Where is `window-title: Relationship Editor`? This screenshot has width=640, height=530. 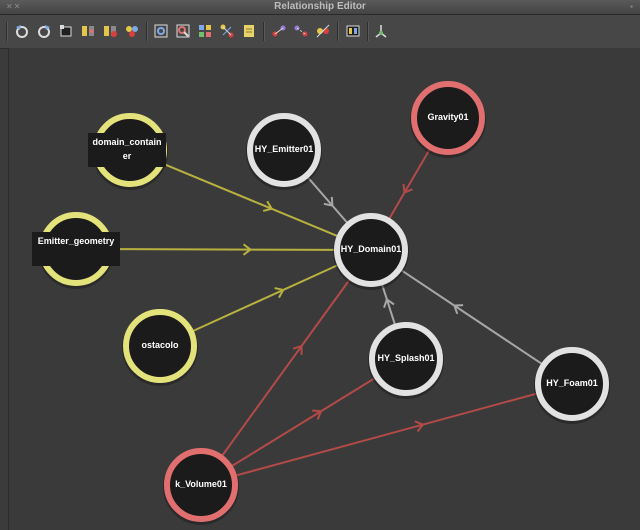 window-title: Relationship Editor is located at coordinates (320, 6).